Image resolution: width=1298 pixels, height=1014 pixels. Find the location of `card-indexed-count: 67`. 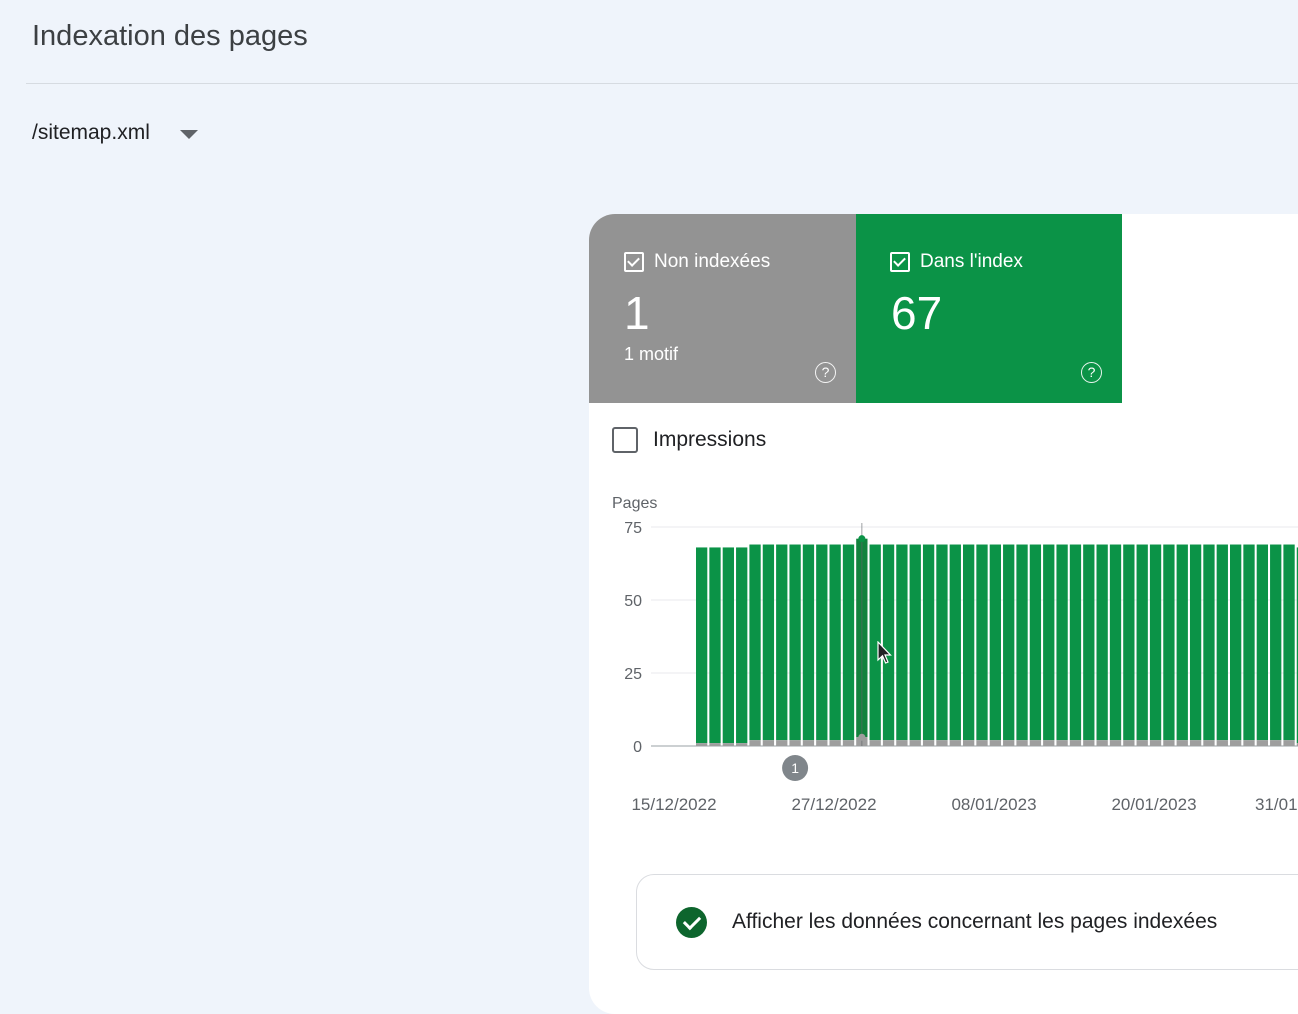

card-indexed-count: 67 is located at coordinates (917, 313).